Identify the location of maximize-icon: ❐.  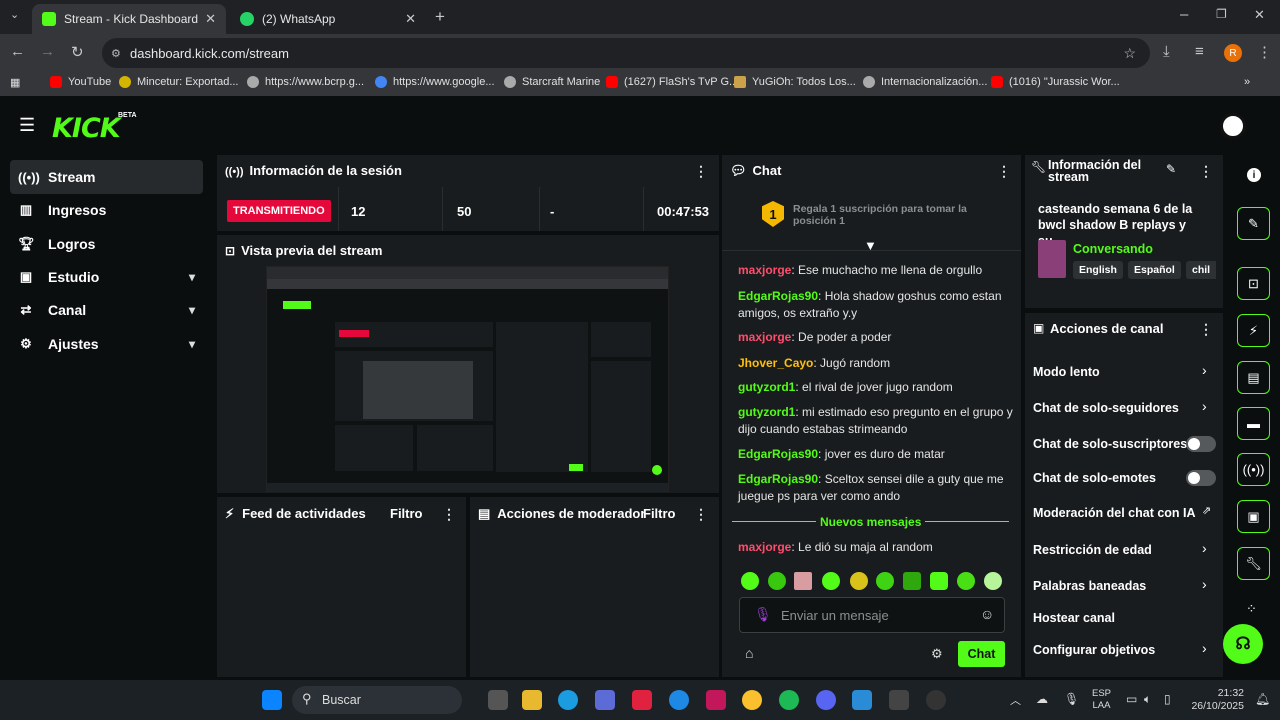
(1221, 14).